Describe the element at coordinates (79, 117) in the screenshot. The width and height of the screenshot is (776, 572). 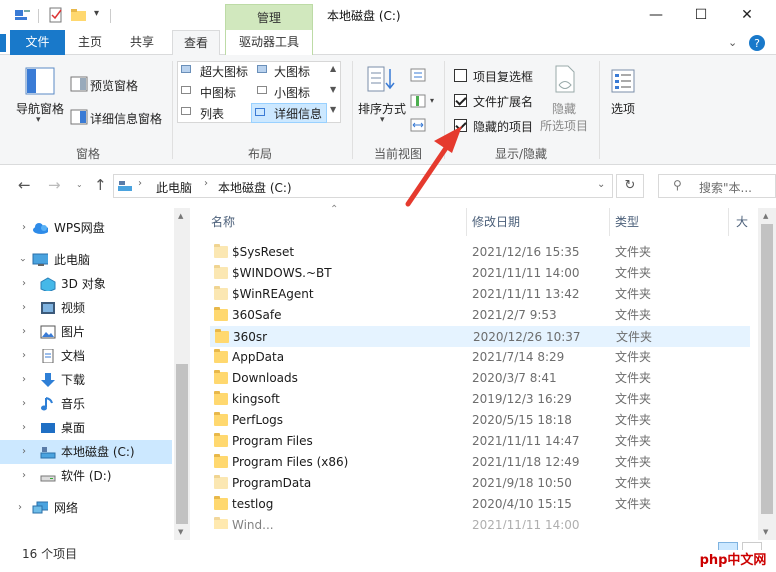
I see `details-pane-icon` at that location.